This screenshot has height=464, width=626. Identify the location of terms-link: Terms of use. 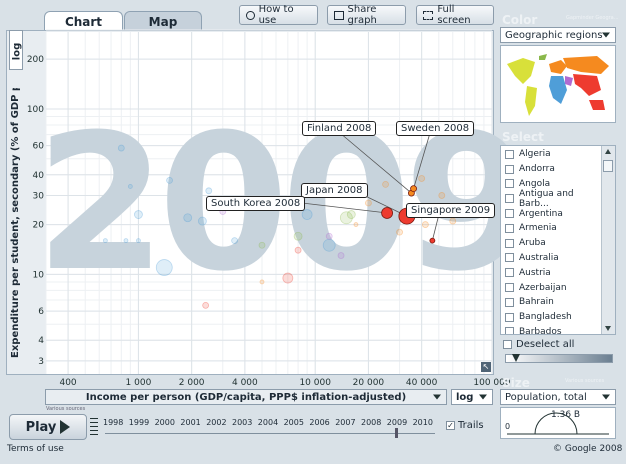
(35, 449).